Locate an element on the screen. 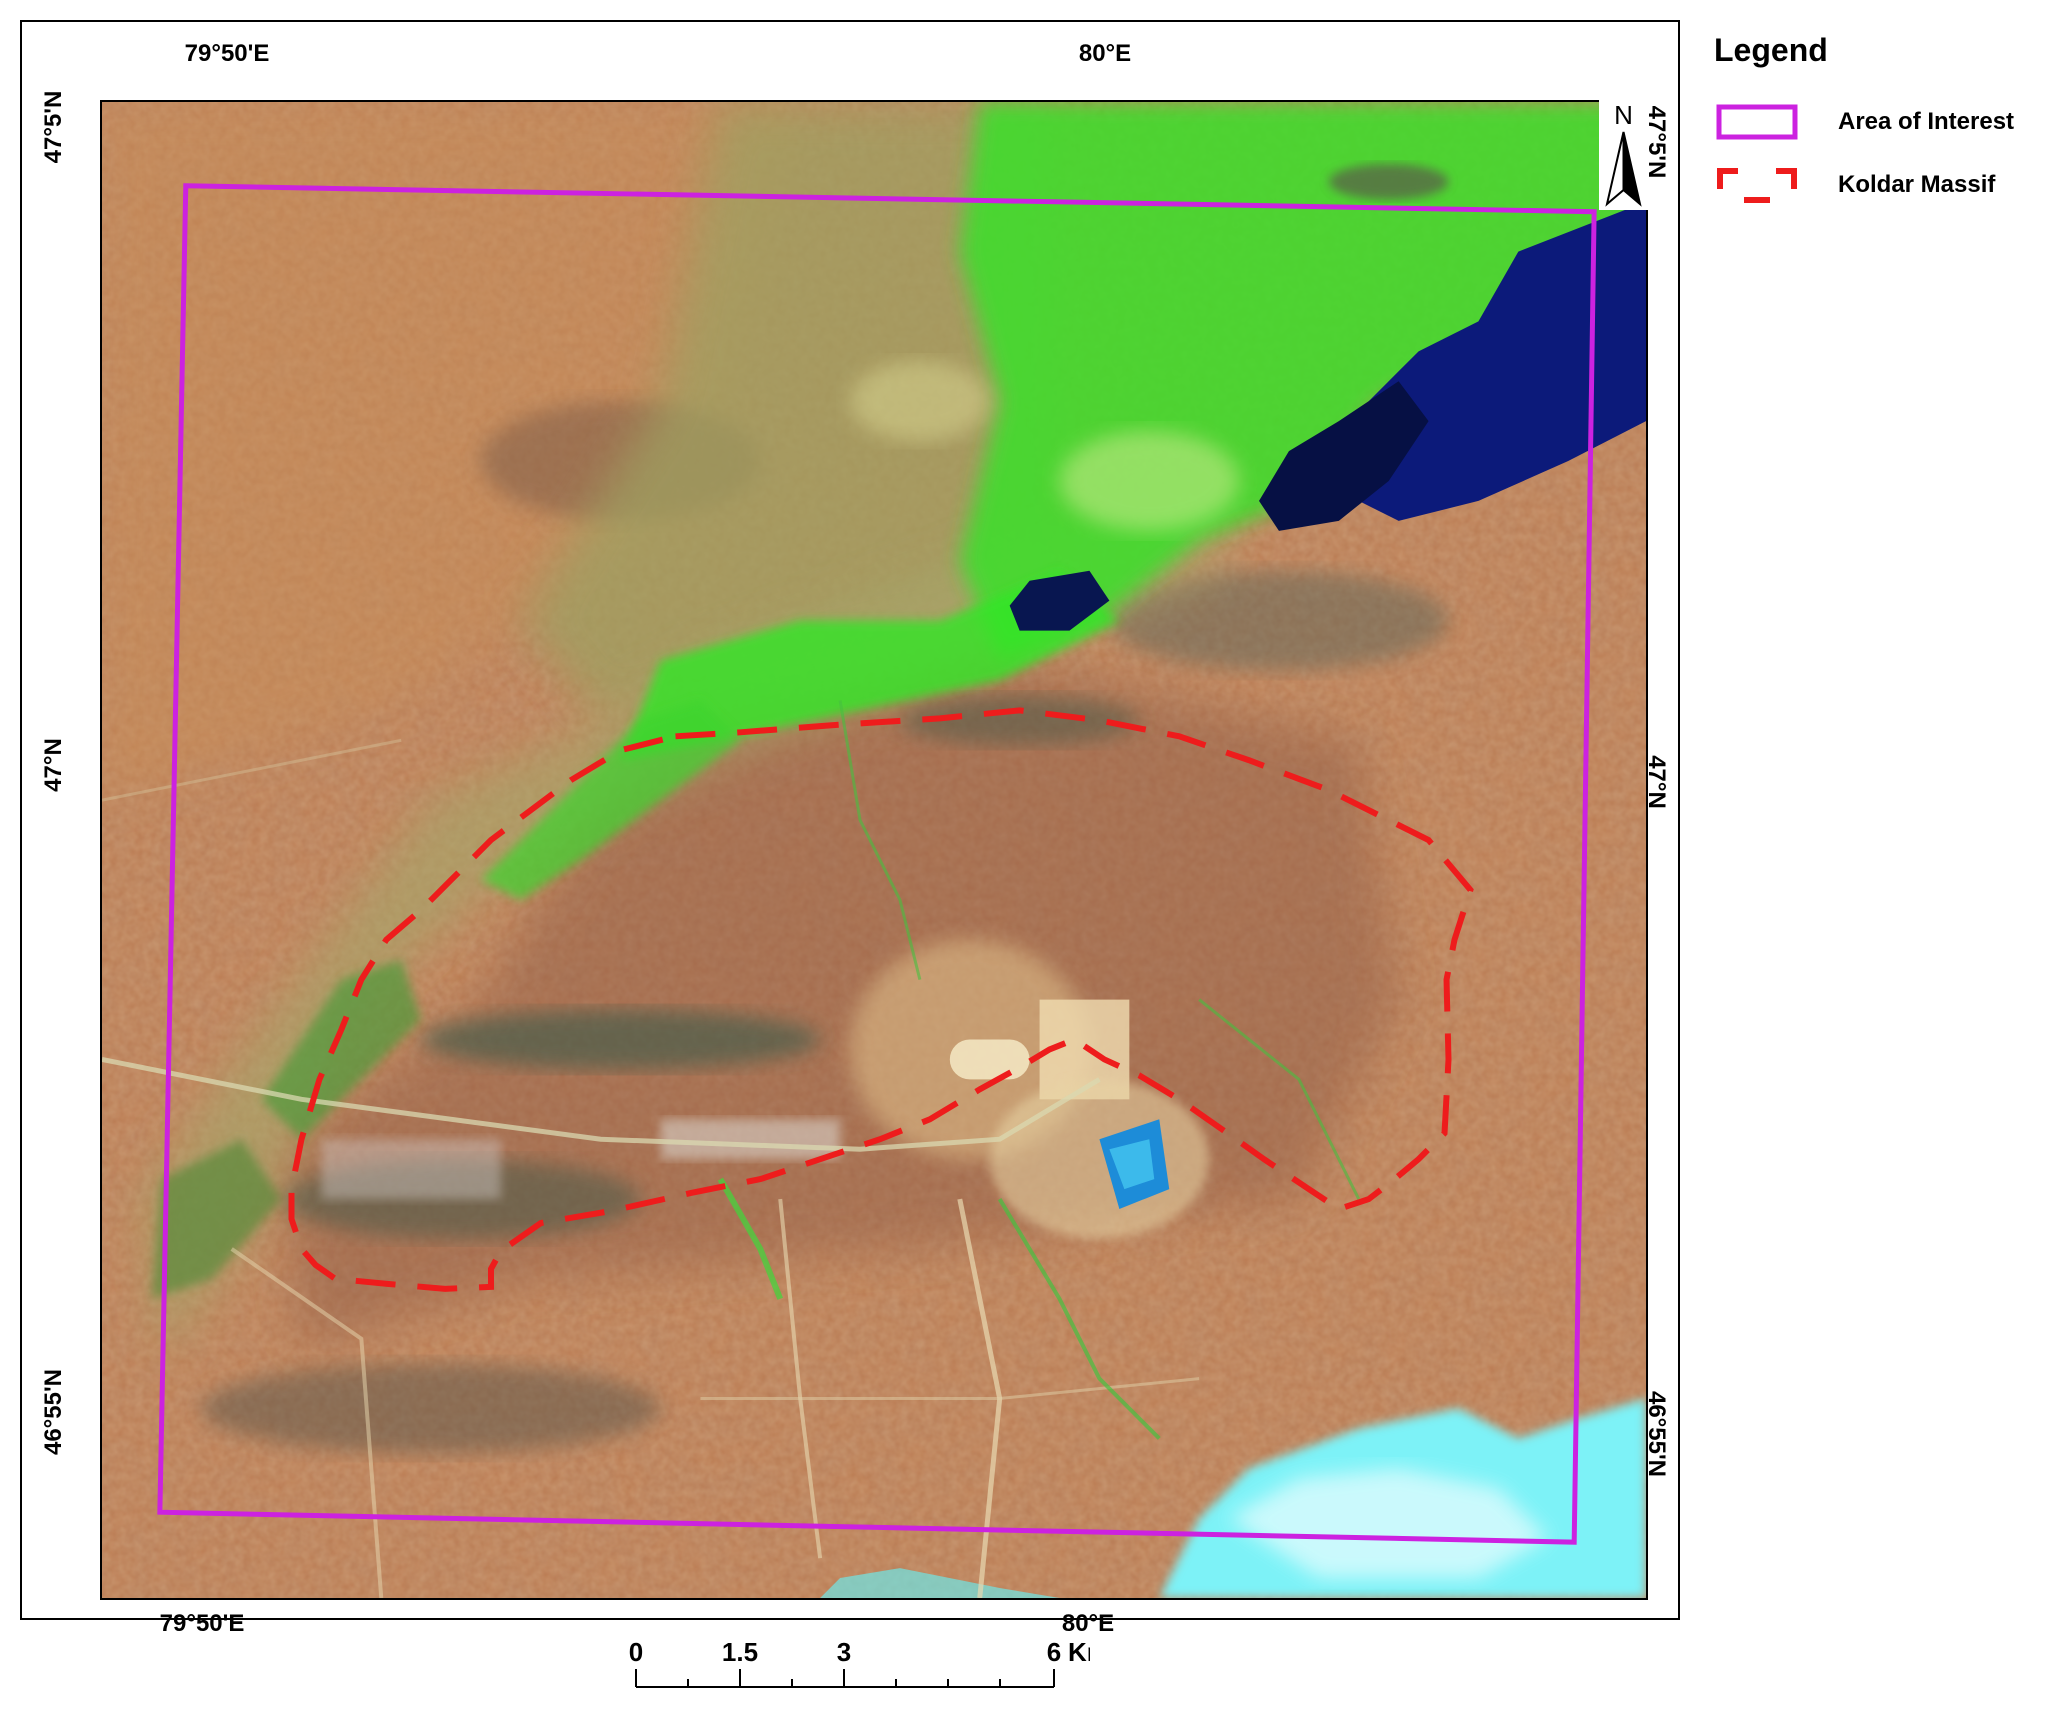  koldar-massif-swatch is located at coordinates (1757, 185).